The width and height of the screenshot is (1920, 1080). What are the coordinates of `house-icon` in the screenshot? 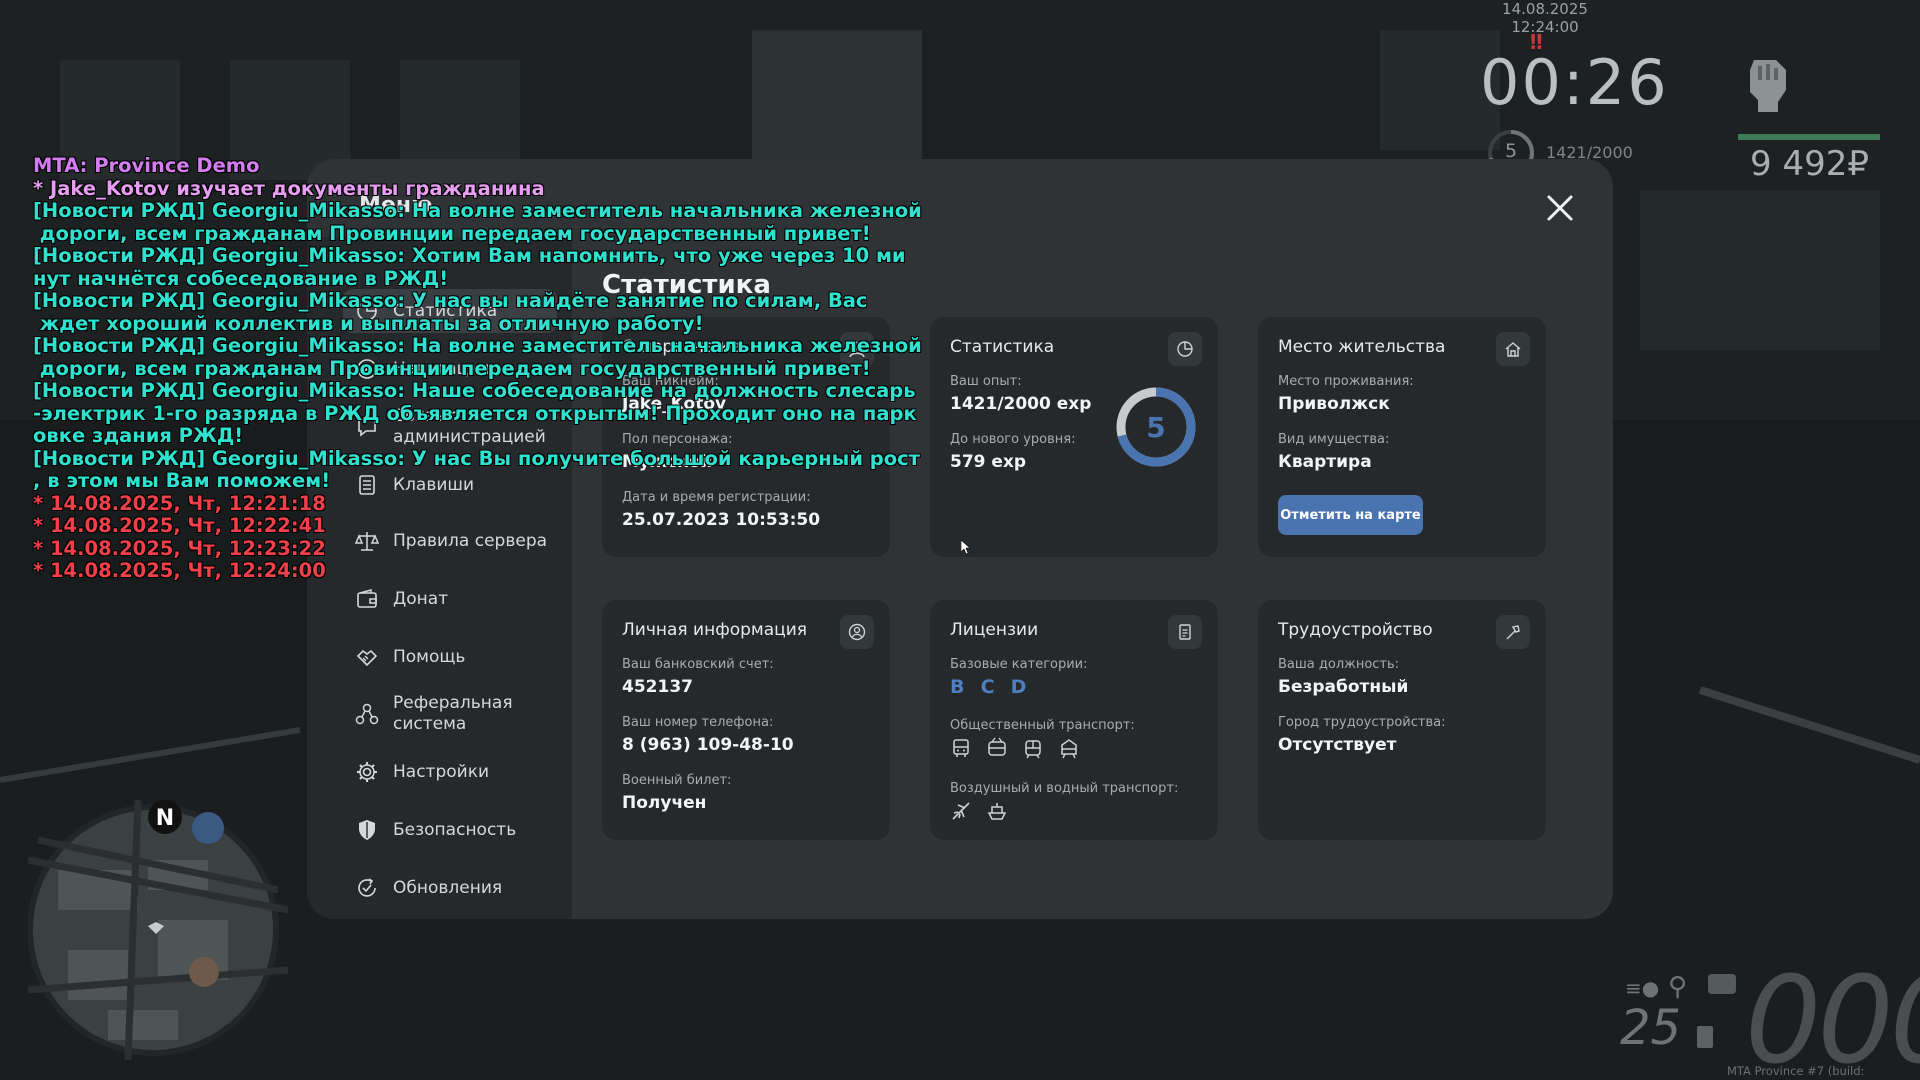 It's located at (1513, 349).